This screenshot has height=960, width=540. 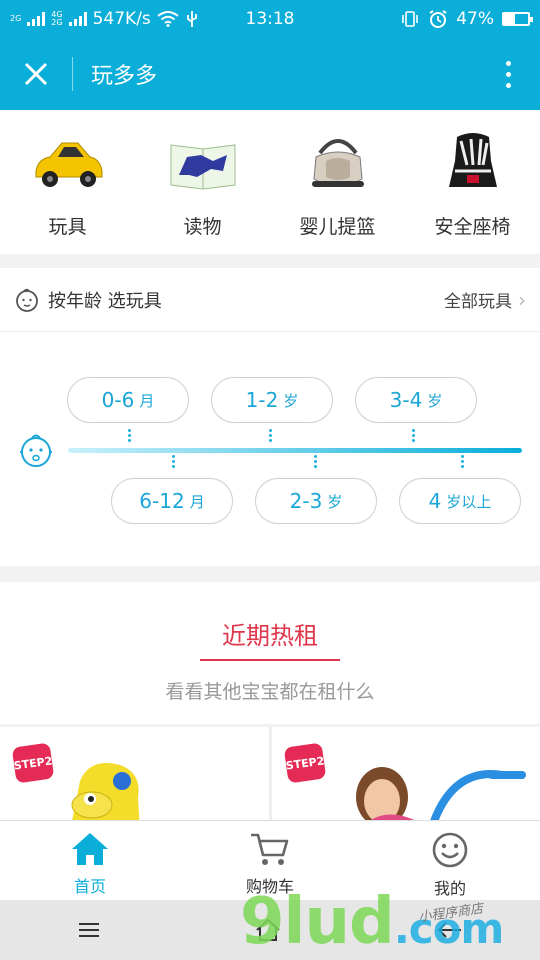 What do you see at coordinates (124, 76) in the screenshot?
I see `page-title: 玩多多` at bounding box center [124, 76].